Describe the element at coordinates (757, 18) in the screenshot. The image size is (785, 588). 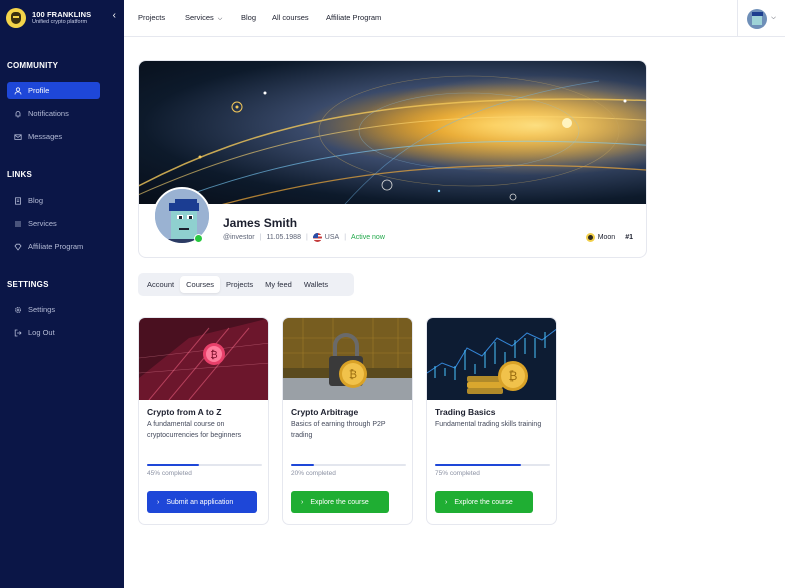
I see `avatar` at that location.